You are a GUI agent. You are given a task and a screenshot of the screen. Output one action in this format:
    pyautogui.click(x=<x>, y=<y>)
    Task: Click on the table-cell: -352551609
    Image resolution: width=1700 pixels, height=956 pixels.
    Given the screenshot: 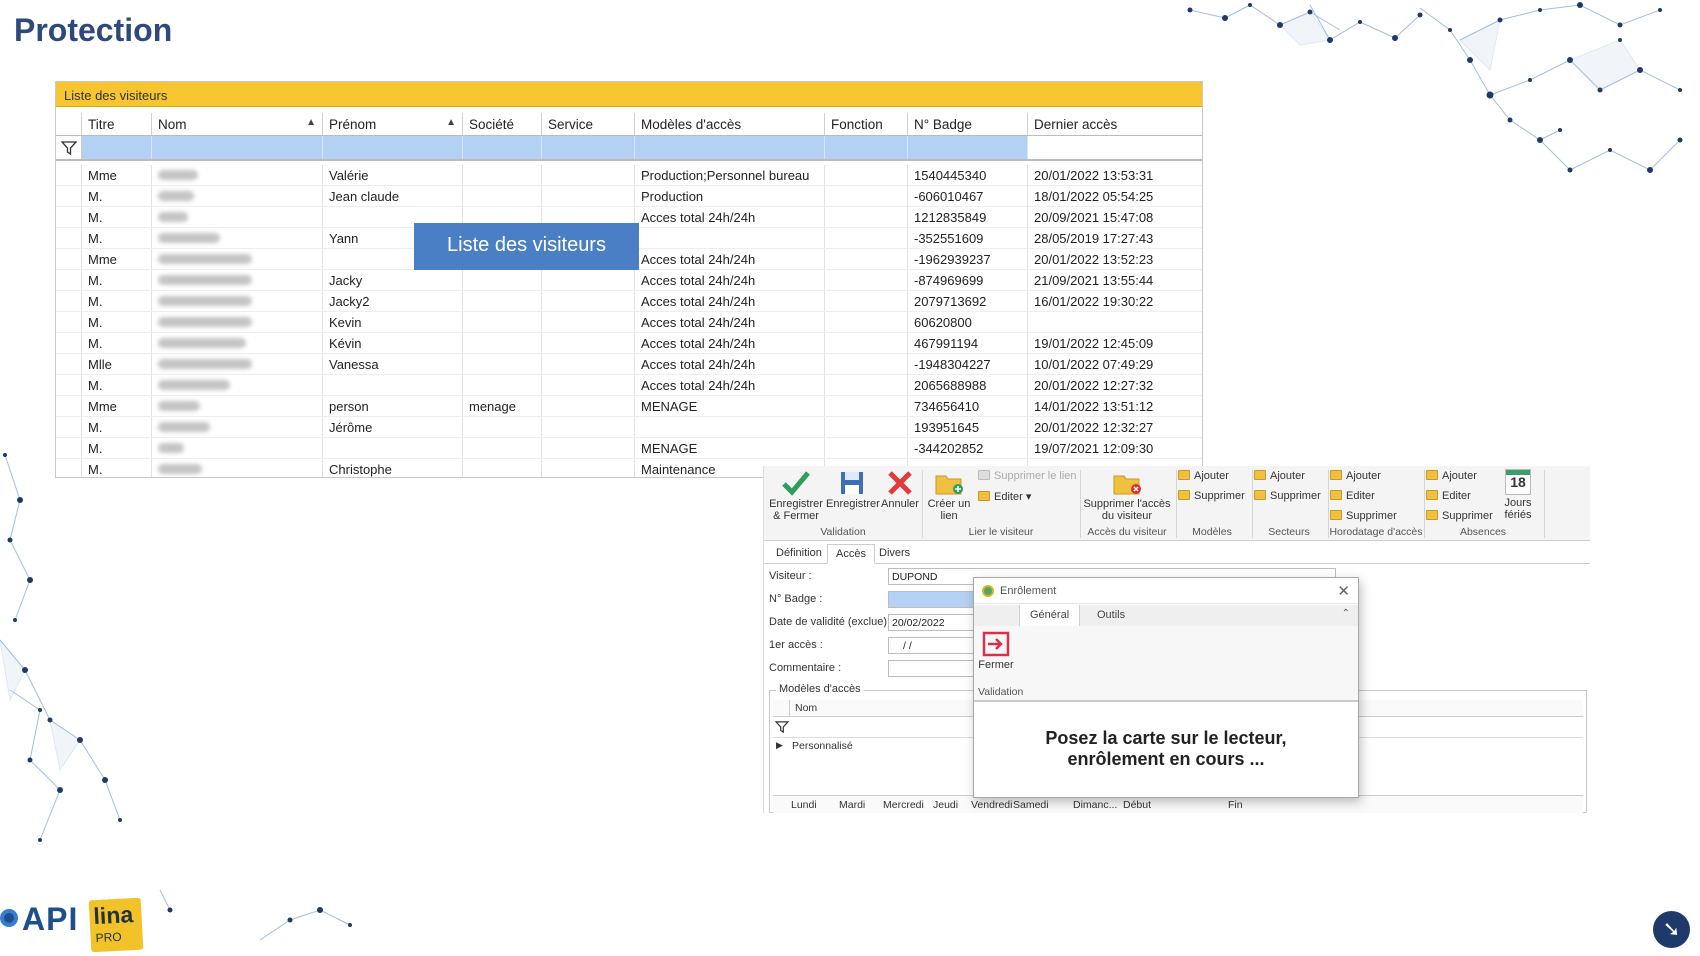 What is the action you would take?
    pyautogui.click(x=968, y=238)
    